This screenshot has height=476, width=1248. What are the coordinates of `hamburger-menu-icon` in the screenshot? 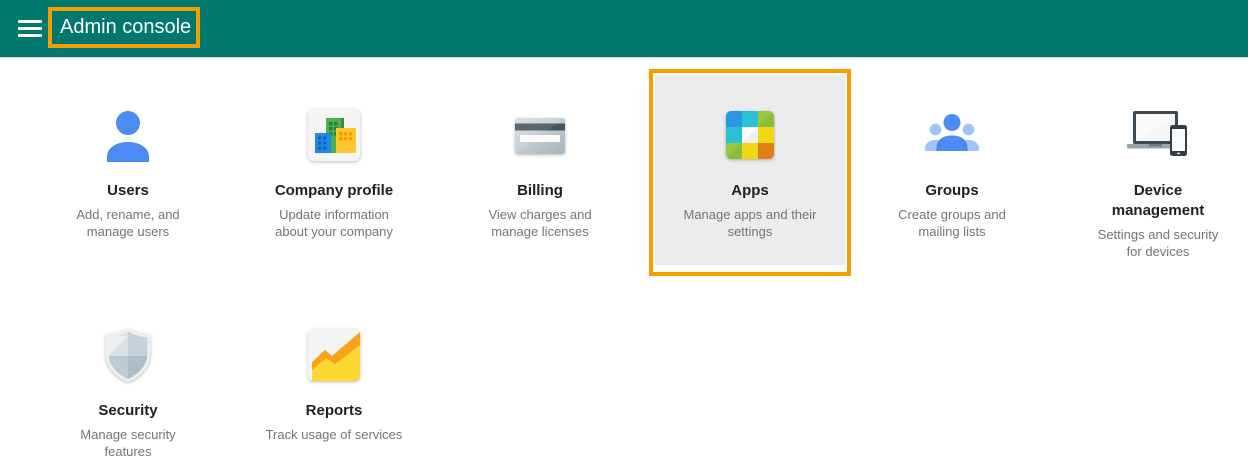 It's located at (30, 28).